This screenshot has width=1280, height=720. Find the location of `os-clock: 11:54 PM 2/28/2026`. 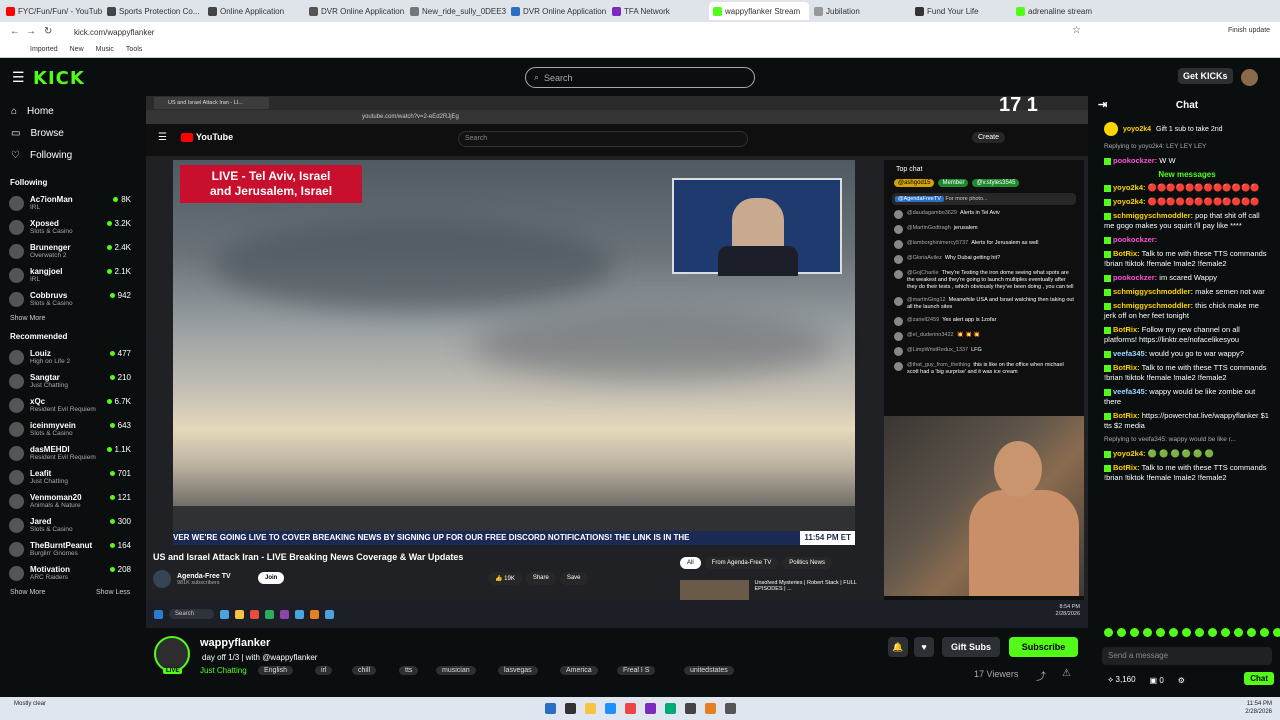

os-clock: 11:54 PM 2/28/2026 is located at coordinates (1258, 708).